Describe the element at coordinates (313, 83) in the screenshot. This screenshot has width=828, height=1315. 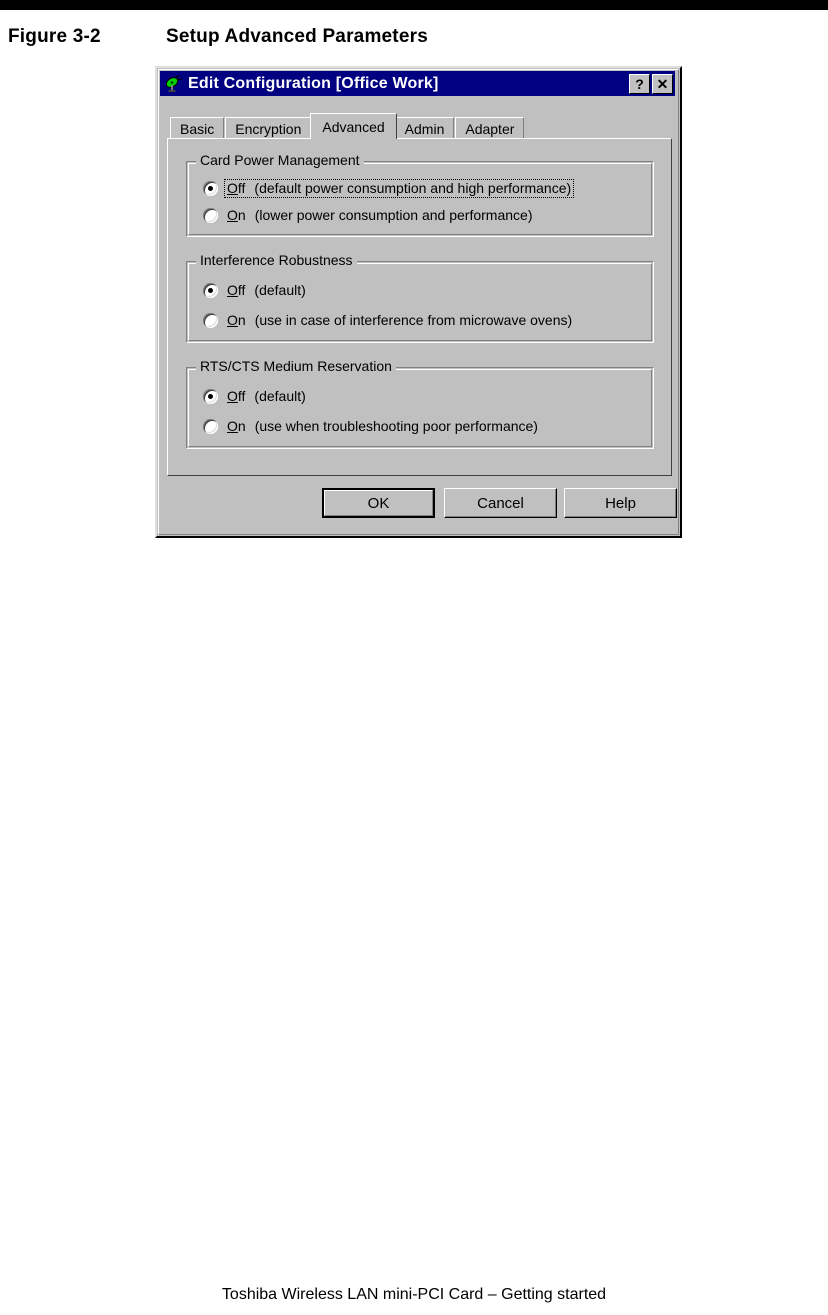
I see `dialog-title: Edit Configuration [Office Work]` at that location.